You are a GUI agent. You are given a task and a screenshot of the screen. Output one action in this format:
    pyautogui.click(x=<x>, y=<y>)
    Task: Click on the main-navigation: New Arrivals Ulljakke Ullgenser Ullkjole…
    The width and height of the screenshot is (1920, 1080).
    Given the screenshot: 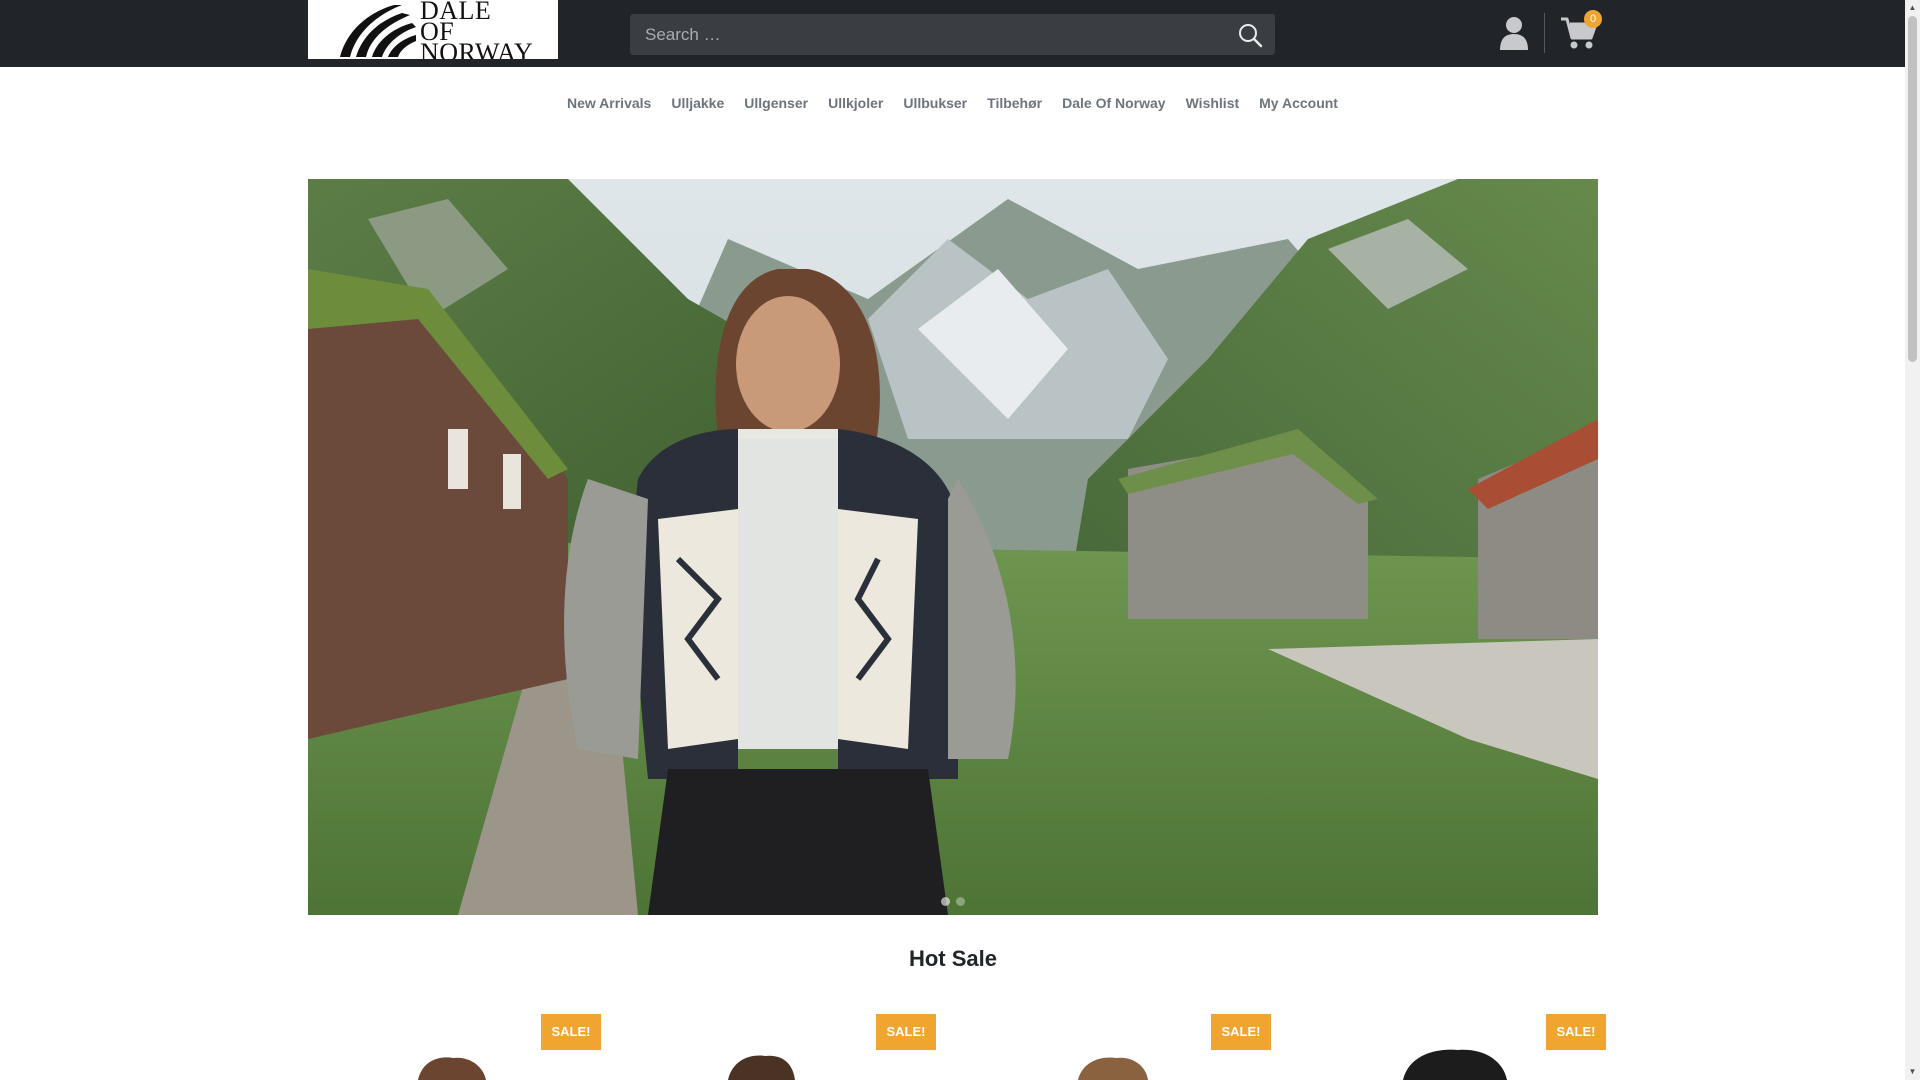 What is the action you would take?
    pyautogui.click(x=952, y=103)
    